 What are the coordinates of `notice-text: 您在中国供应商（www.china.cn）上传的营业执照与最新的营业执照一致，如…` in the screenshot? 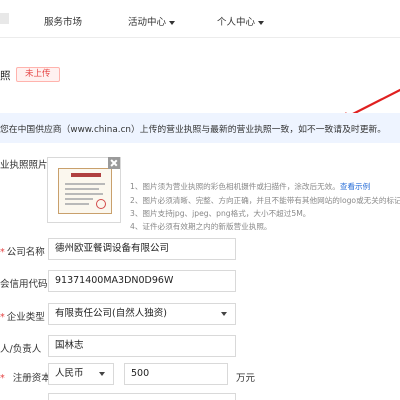 It's located at (193, 130).